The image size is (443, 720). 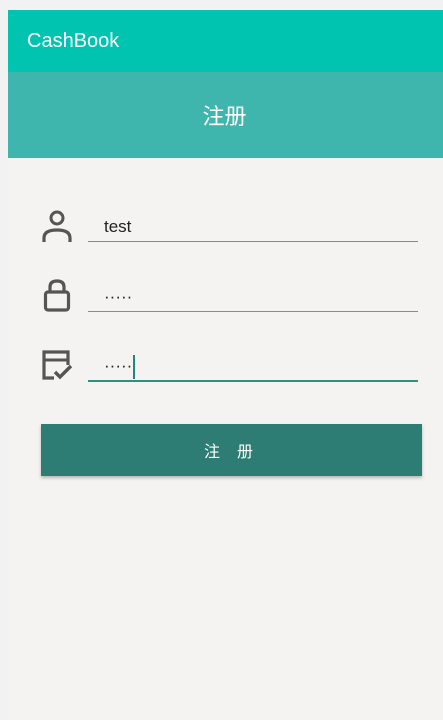 I want to click on app-bar: CashBook, so click(x=225, y=41).